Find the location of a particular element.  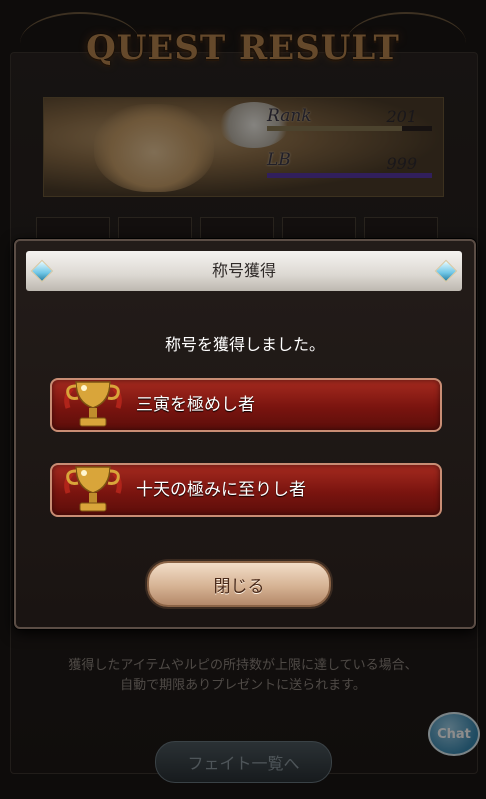

modal-title: 称号獲得 is located at coordinates (243, 270).